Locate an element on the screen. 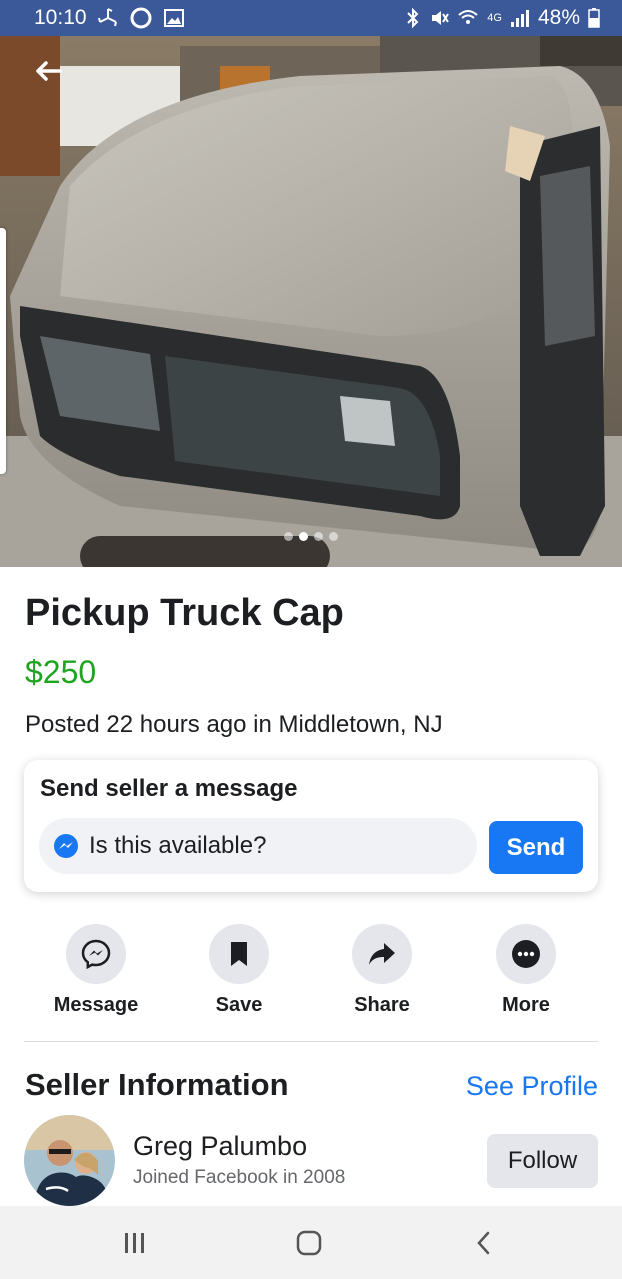  save-action-circle is located at coordinates (239, 954).